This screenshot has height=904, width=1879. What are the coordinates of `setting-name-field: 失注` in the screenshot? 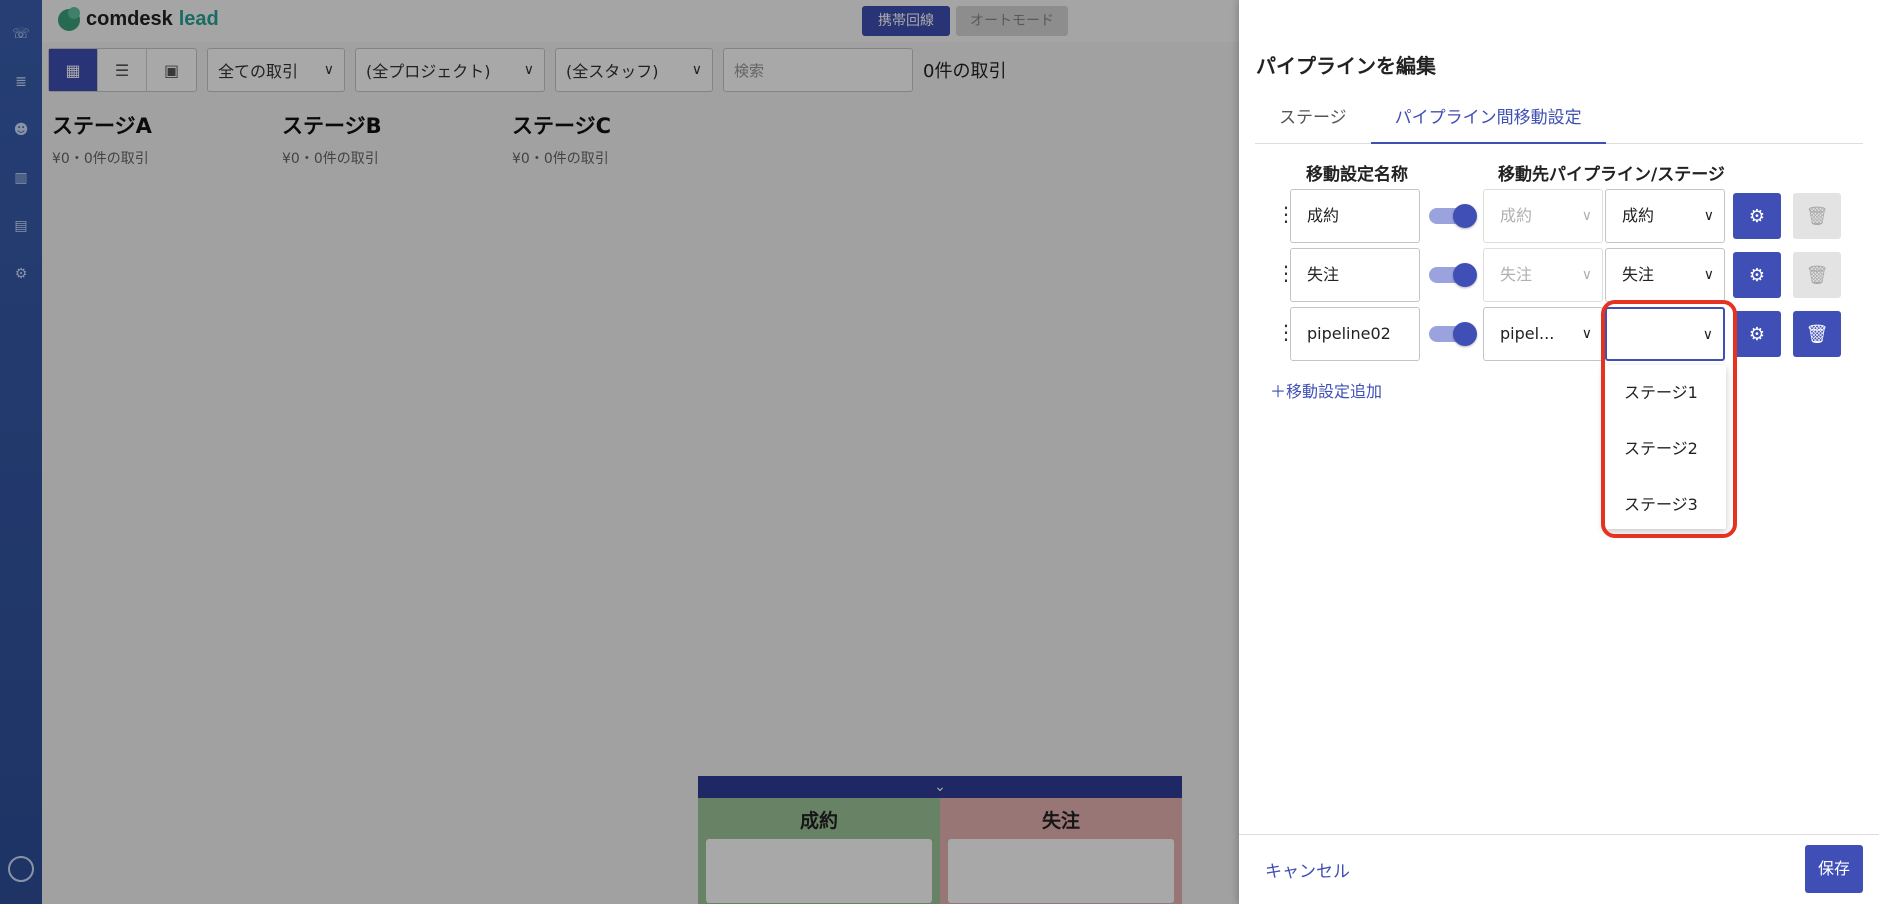 It's located at (1355, 275).